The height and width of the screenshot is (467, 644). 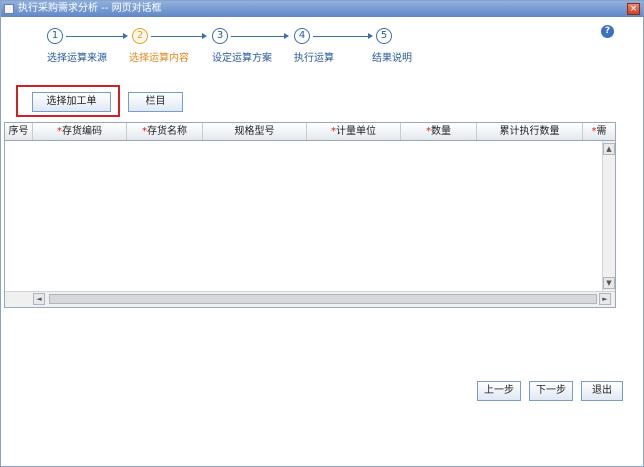 What do you see at coordinates (609, 149) in the screenshot?
I see `scroll-up-icon: ▲` at bounding box center [609, 149].